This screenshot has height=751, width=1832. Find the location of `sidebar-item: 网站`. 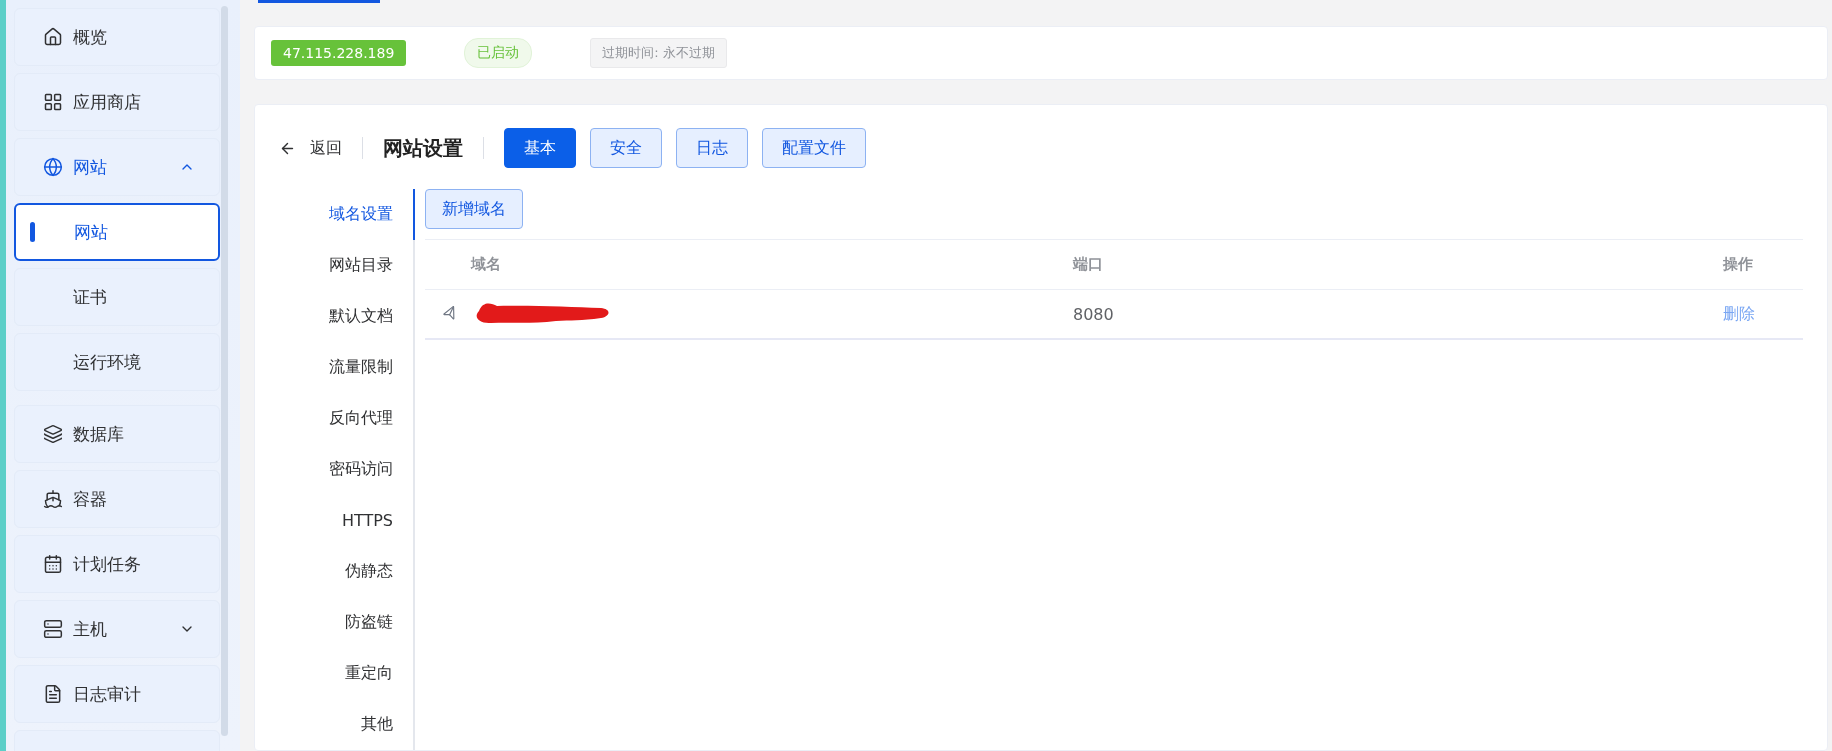

sidebar-item: 网站 is located at coordinates (117, 167).